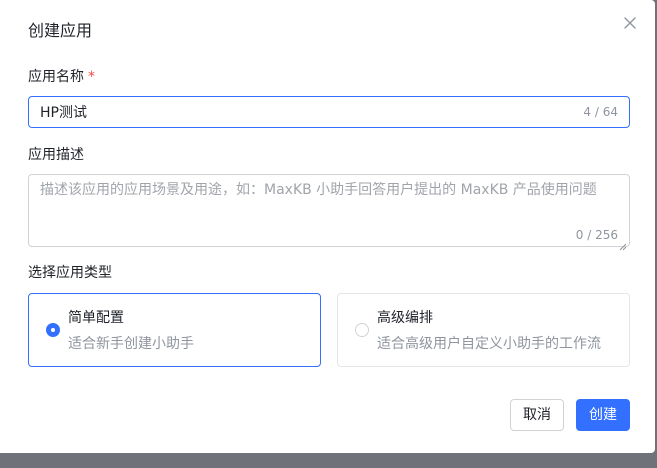  I want to click on app-type-option-advanced: 高级编排 适合高级用户自定义小助手的工作流, so click(483, 330).